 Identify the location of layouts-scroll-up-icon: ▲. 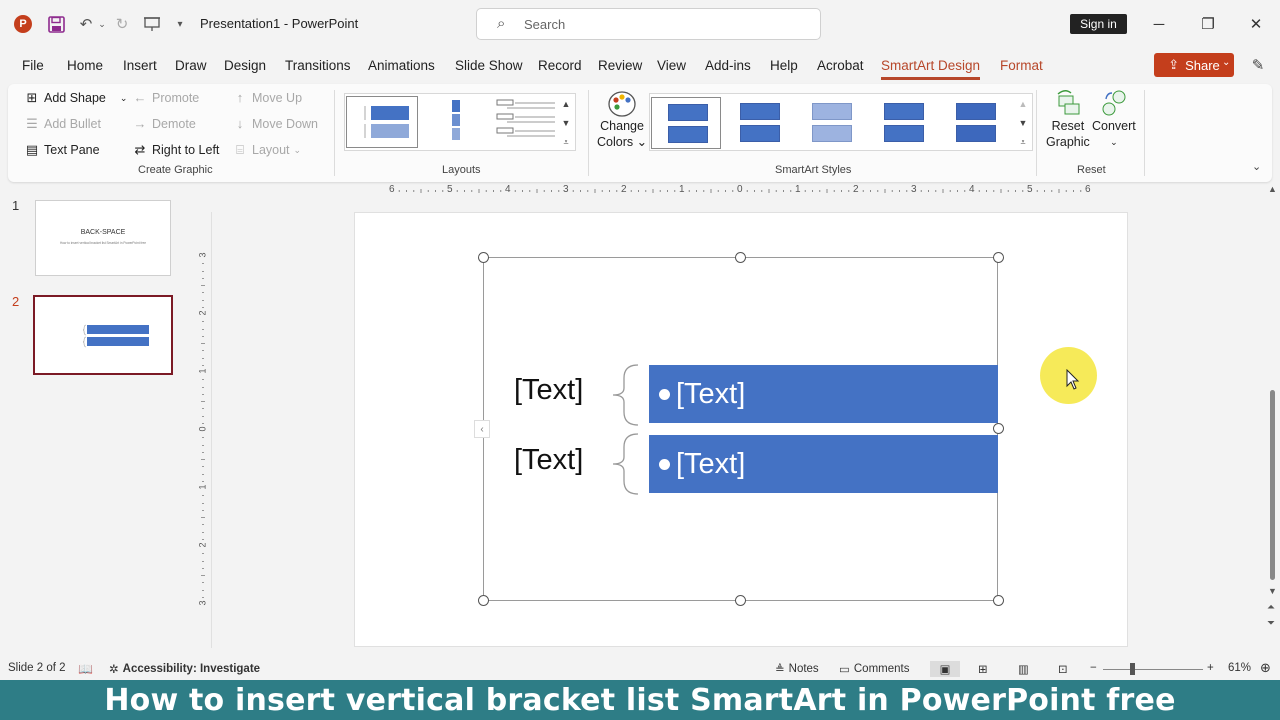
(566, 104).